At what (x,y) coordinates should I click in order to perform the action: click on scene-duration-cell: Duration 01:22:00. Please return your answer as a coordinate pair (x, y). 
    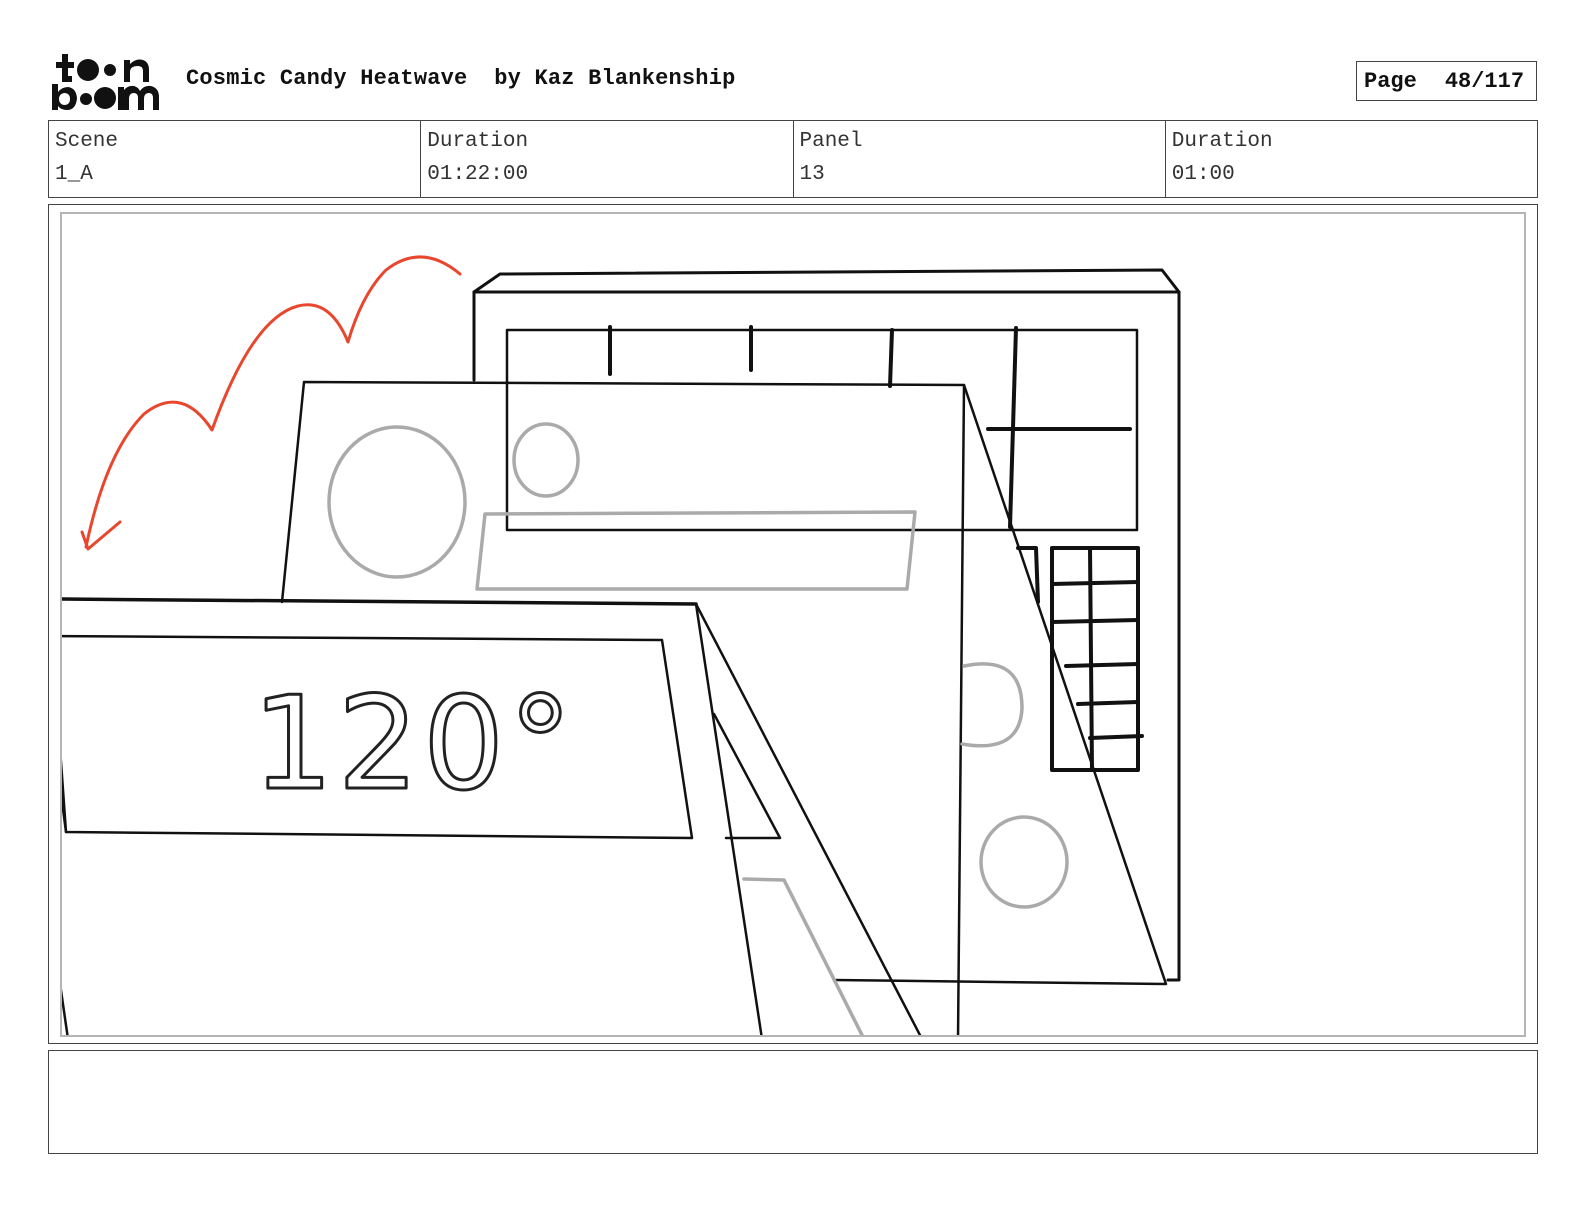
    Looking at the image, I should click on (606, 159).